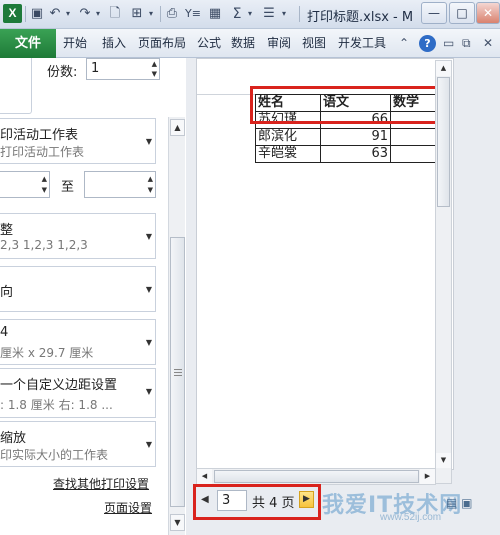 The height and width of the screenshot is (535, 500). Describe the element at coordinates (120, 184) in the screenshot. I see `pages-to-stepper: ▲ ▼` at that location.